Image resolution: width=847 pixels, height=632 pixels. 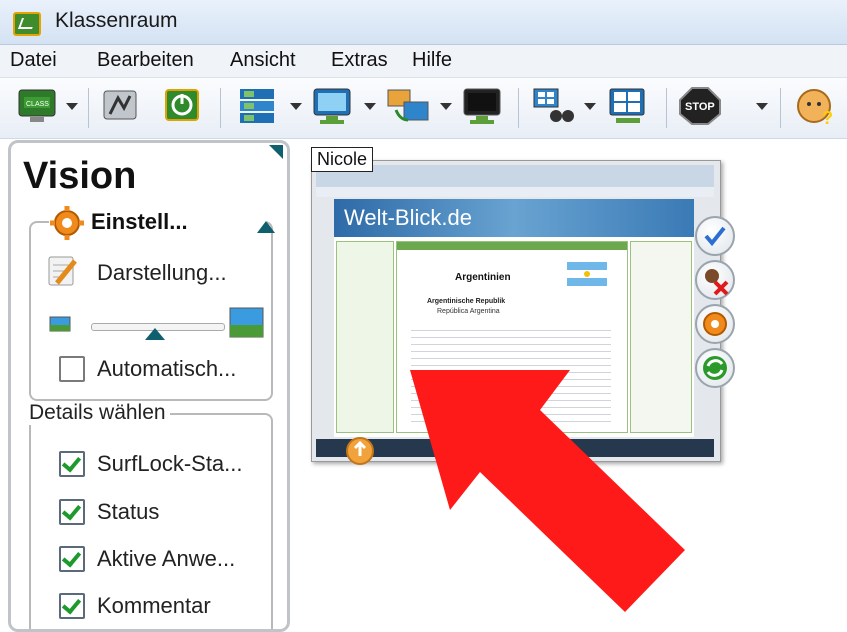 What do you see at coordinates (276, 152) in the screenshot?
I see `panel-collapse-icon` at bounding box center [276, 152].